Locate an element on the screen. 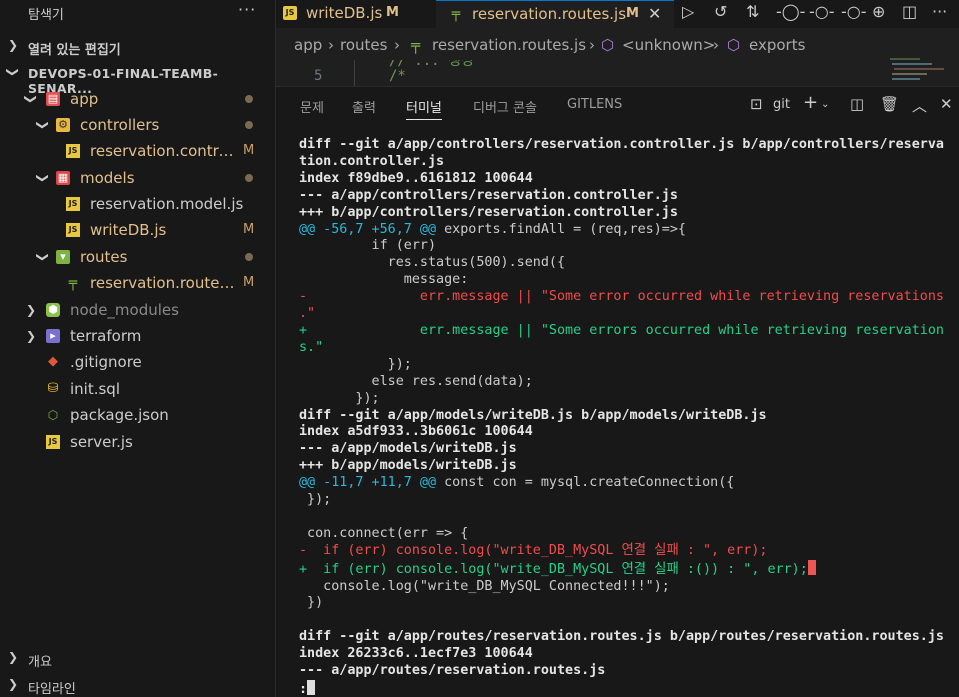 The width and height of the screenshot is (959, 697). database-icon: ⛁ is located at coordinates (53, 388).